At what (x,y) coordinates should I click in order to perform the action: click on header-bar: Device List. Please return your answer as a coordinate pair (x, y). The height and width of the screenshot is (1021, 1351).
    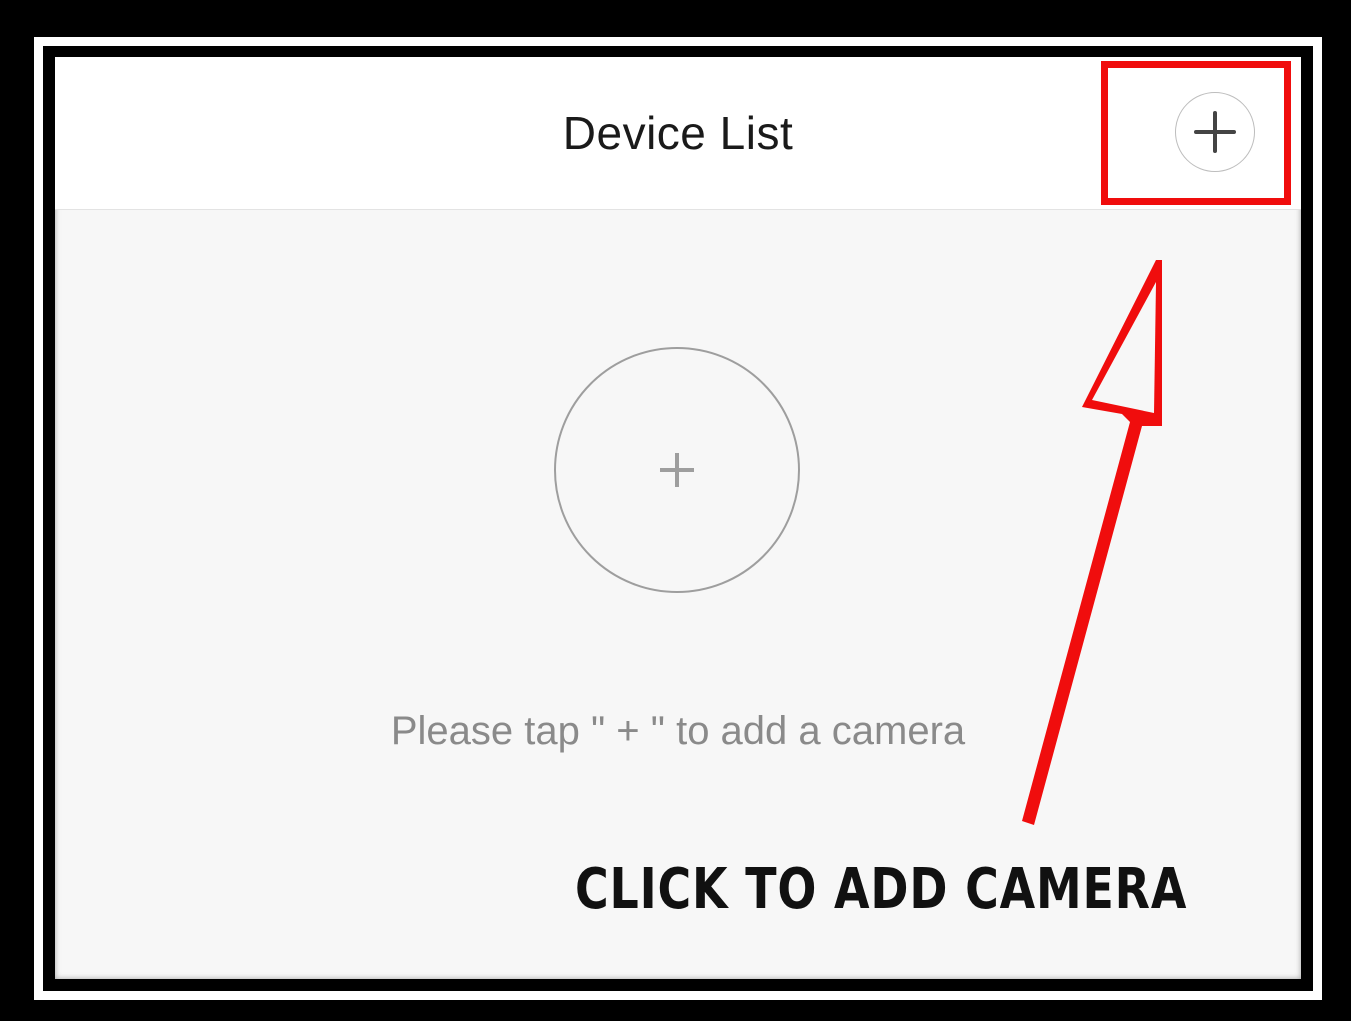
    Looking at the image, I should click on (678, 133).